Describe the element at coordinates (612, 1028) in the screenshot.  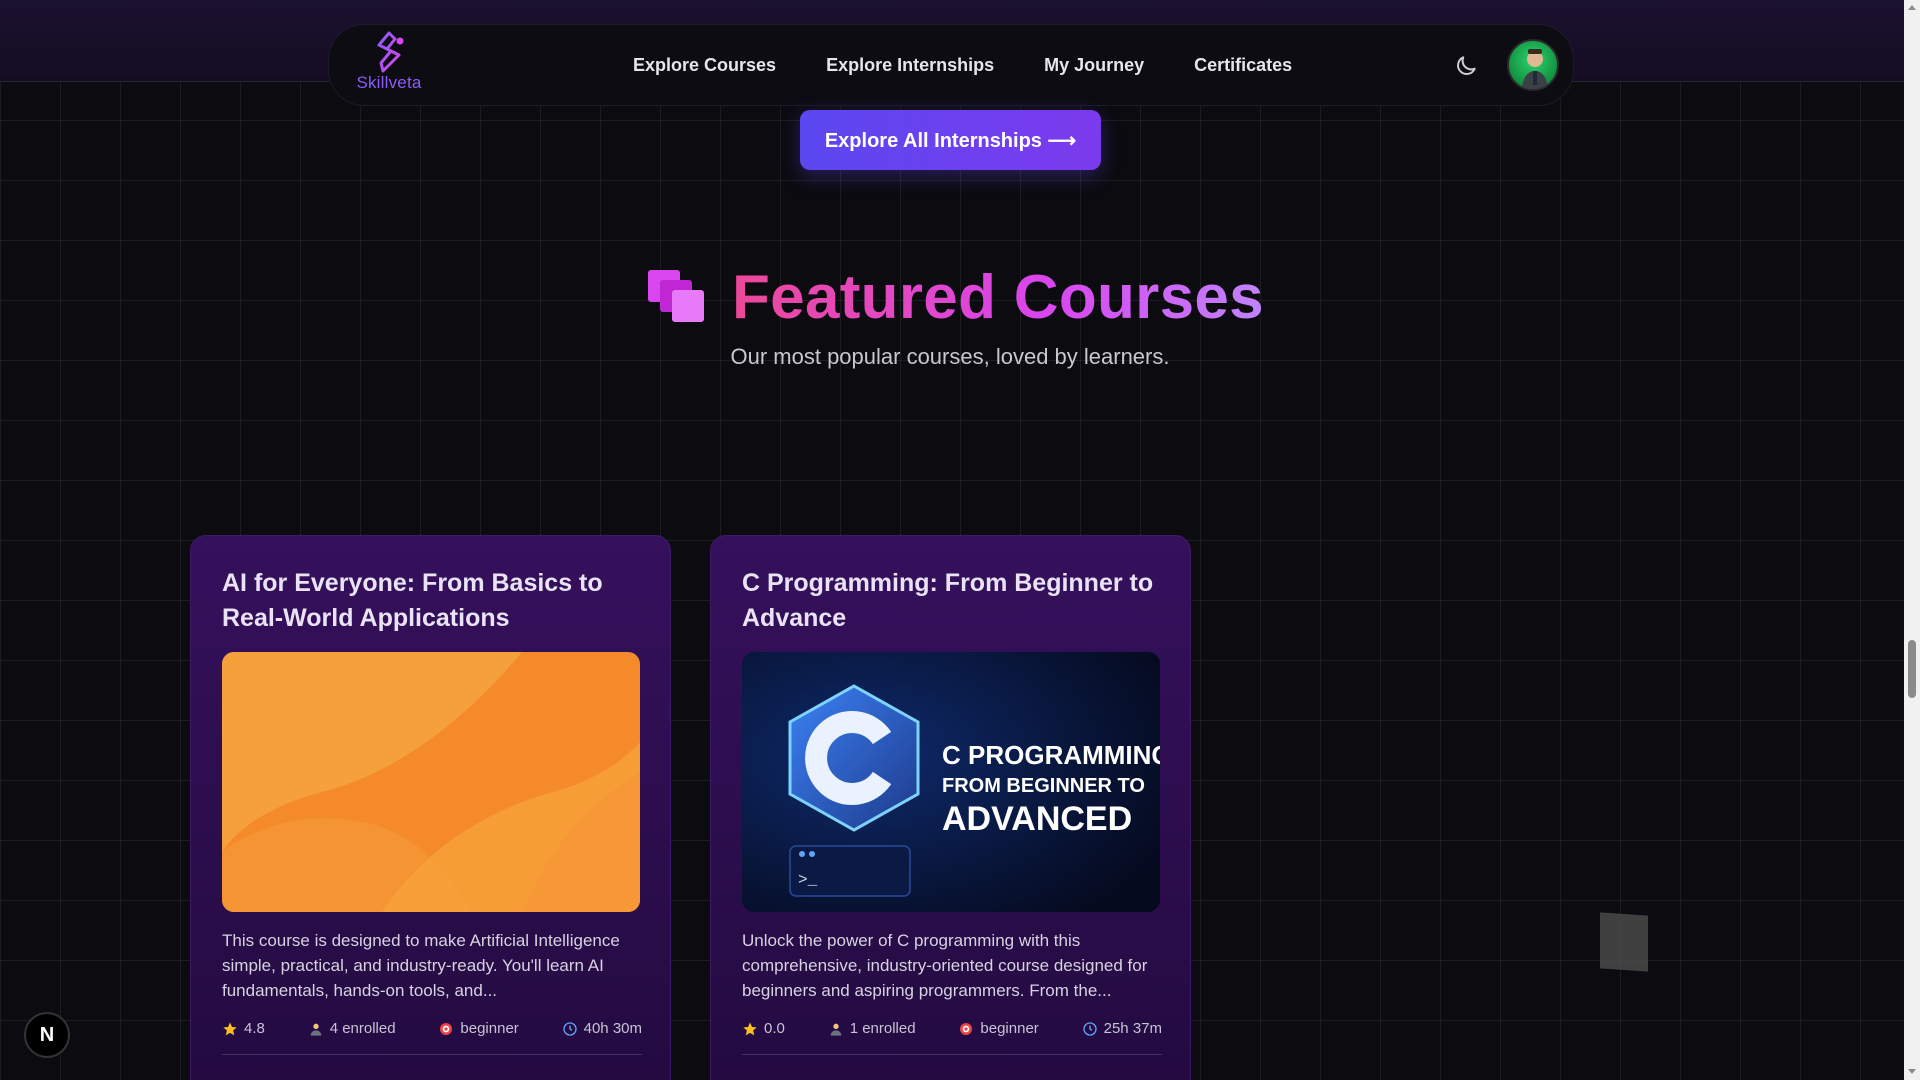
I see `duration-value: 40h 30m` at that location.